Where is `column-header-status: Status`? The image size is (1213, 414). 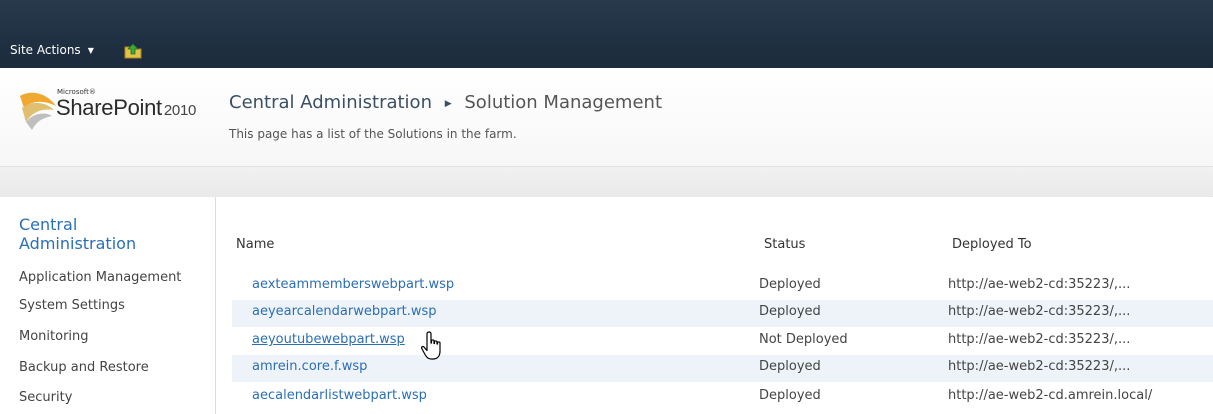 column-header-status: Status is located at coordinates (784, 244).